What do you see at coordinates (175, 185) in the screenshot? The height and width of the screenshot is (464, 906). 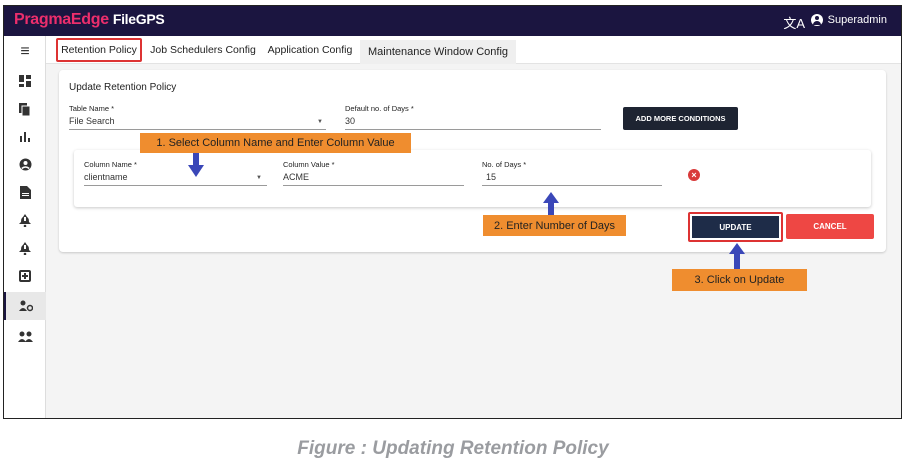 I see `column-name-underline` at bounding box center [175, 185].